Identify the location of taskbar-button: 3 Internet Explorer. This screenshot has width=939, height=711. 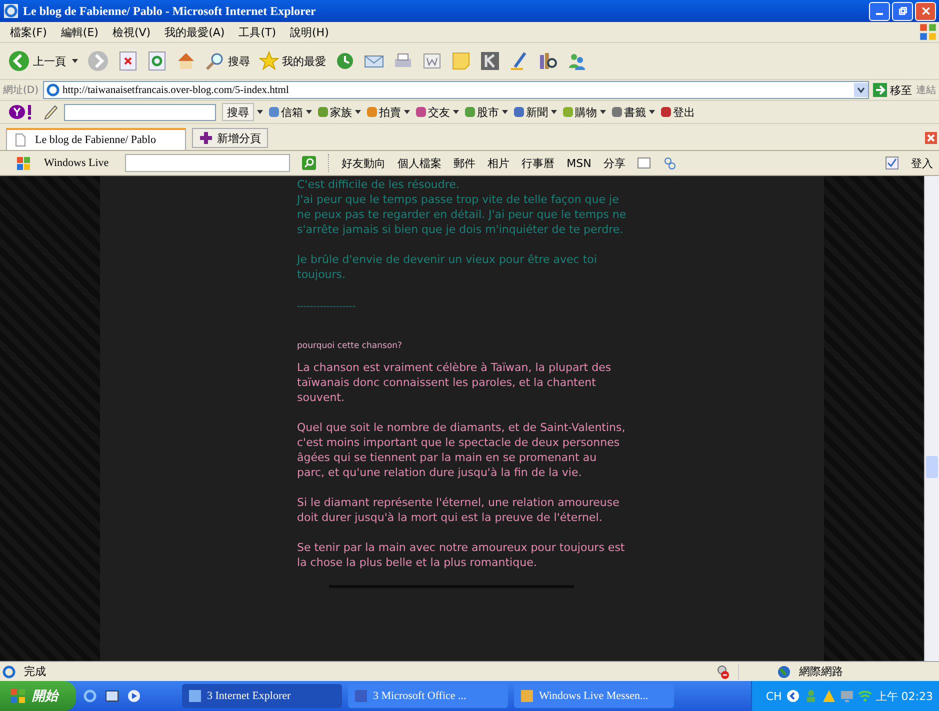
(262, 696).